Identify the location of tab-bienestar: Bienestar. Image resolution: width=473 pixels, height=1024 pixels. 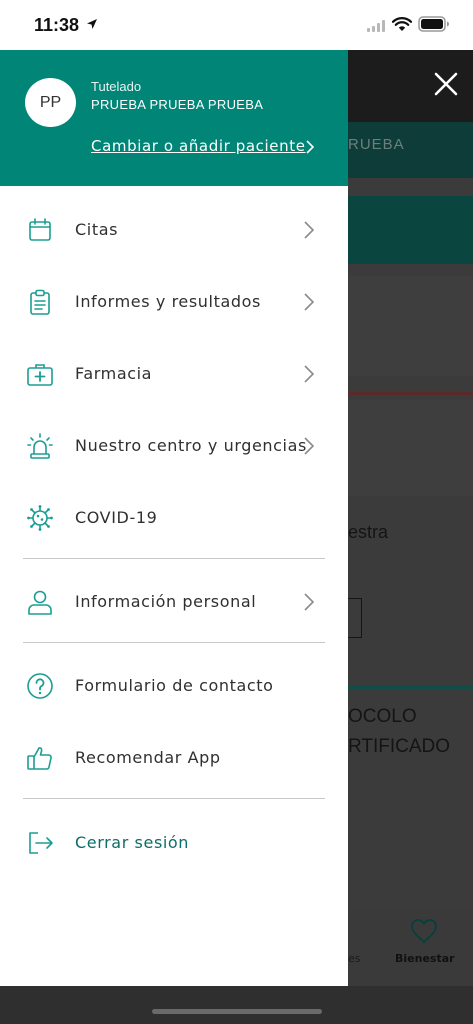
(425, 958).